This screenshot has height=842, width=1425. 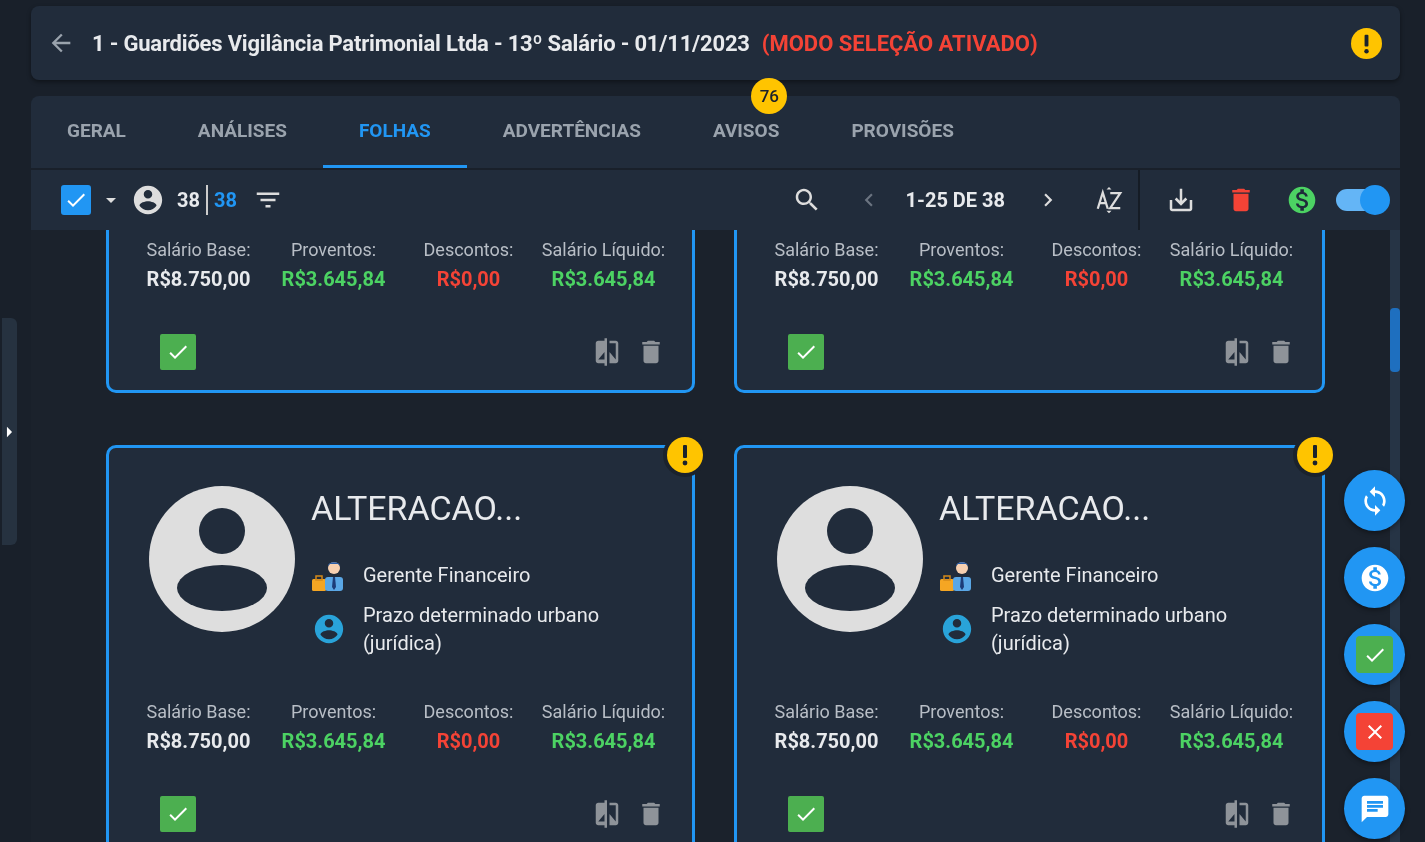 I want to click on warning-icon, so click(x=1366, y=43).